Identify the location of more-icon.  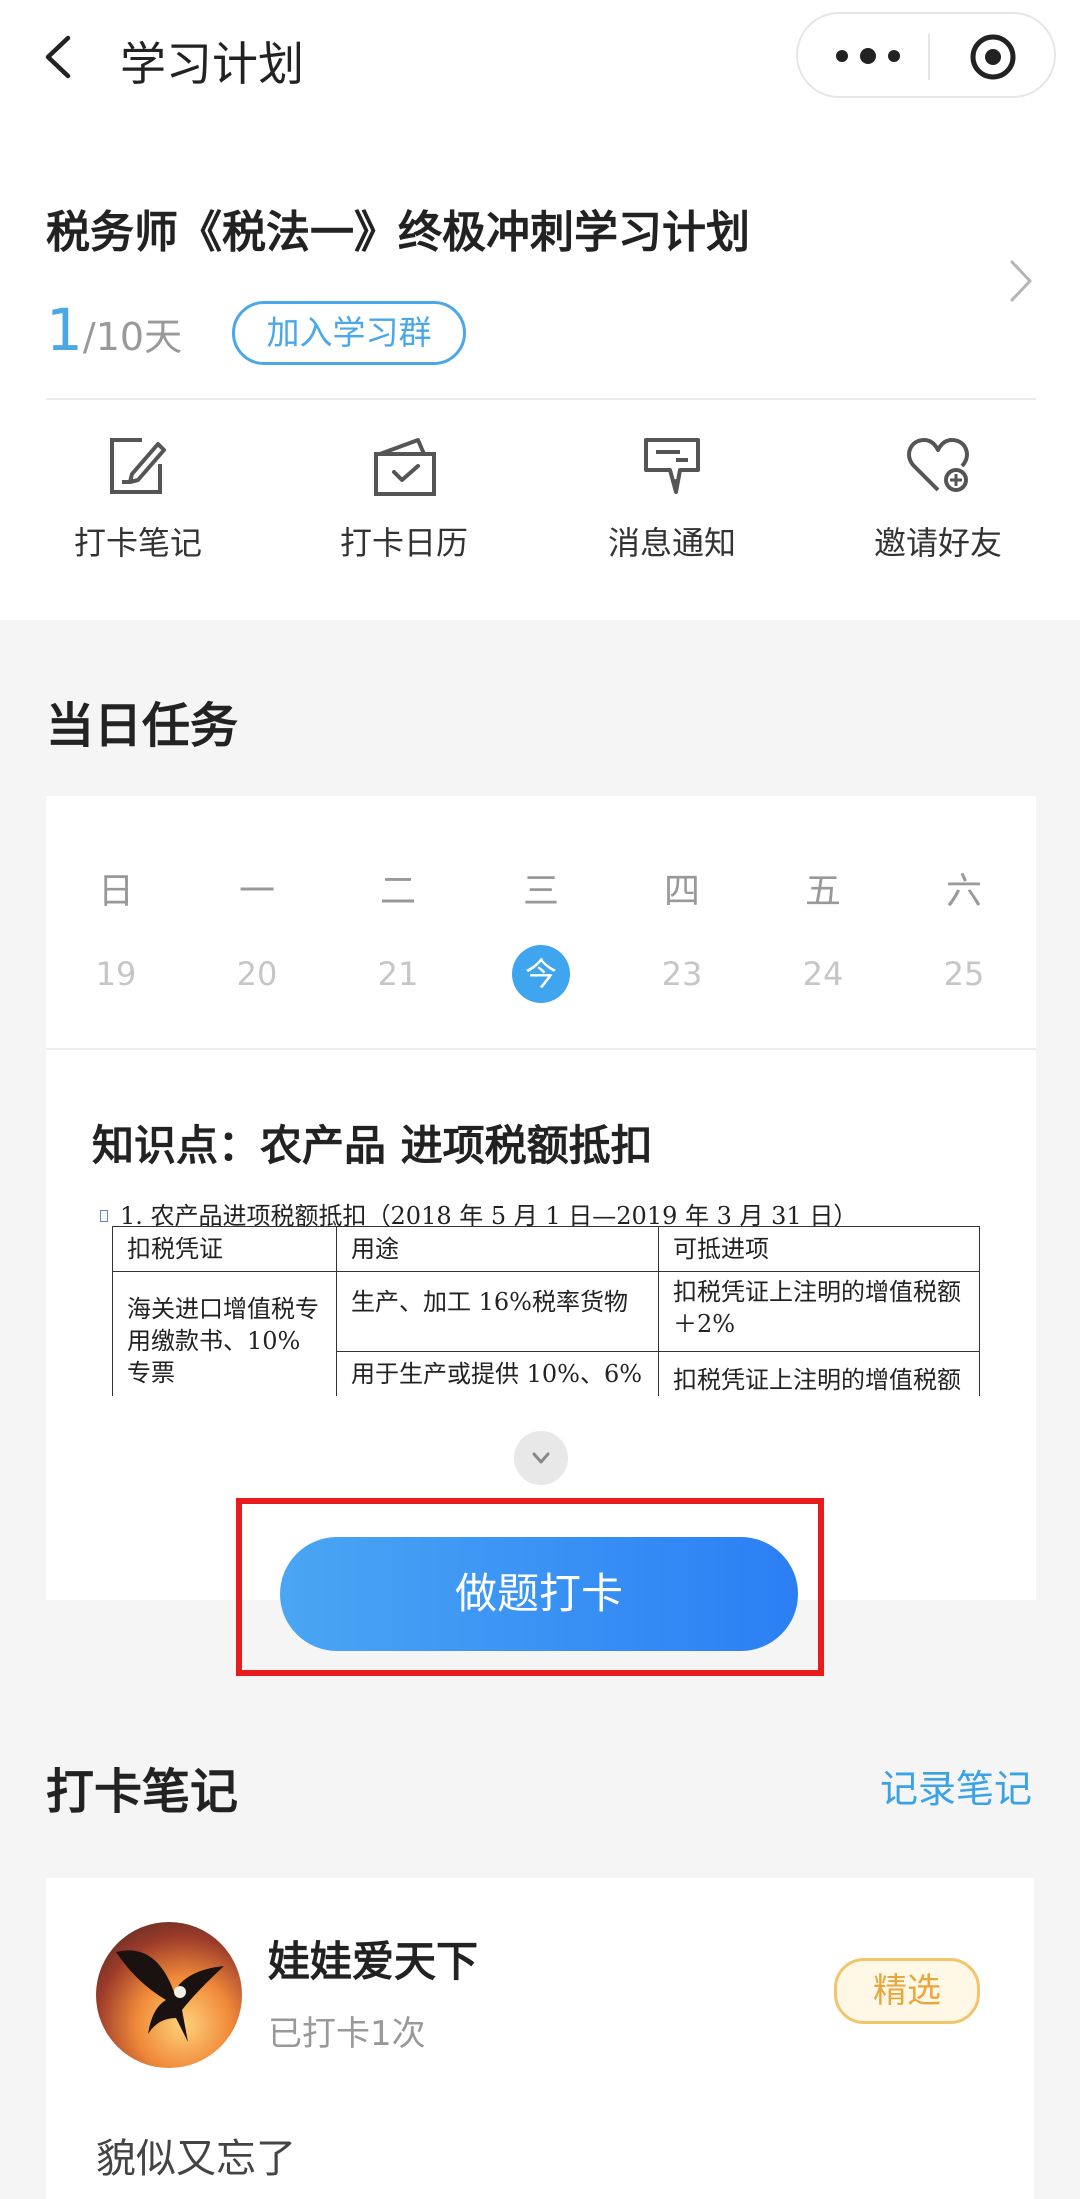
(868, 56).